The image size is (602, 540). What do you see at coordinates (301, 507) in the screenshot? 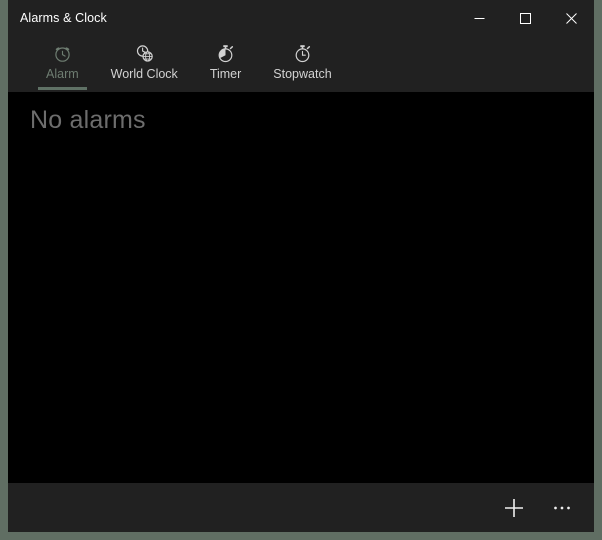
I see `command-bar` at bounding box center [301, 507].